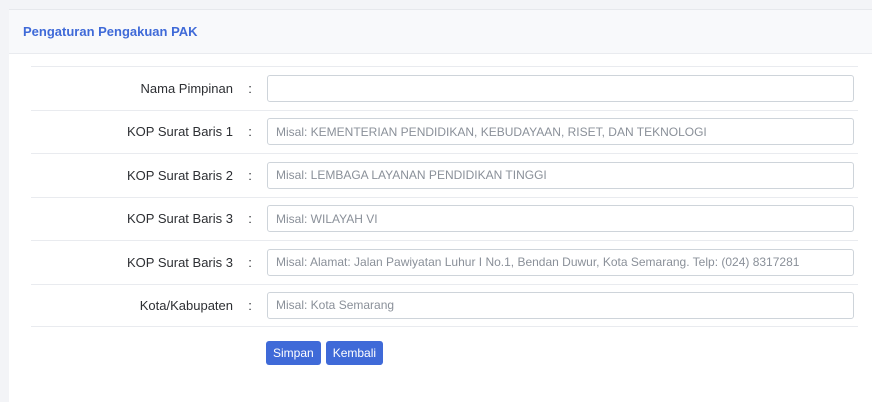  Describe the element at coordinates (186, 305) in the screenshot. I see `field-label: Kota/Kabupaten` at that location.